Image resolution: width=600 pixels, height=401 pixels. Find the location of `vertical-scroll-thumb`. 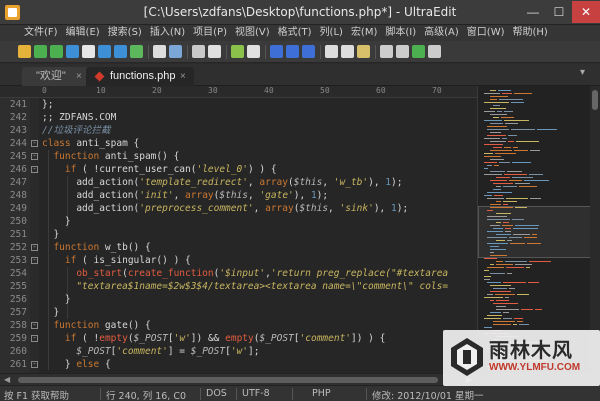

vertical-scroll-thumb is located at coordinates (595, 100).